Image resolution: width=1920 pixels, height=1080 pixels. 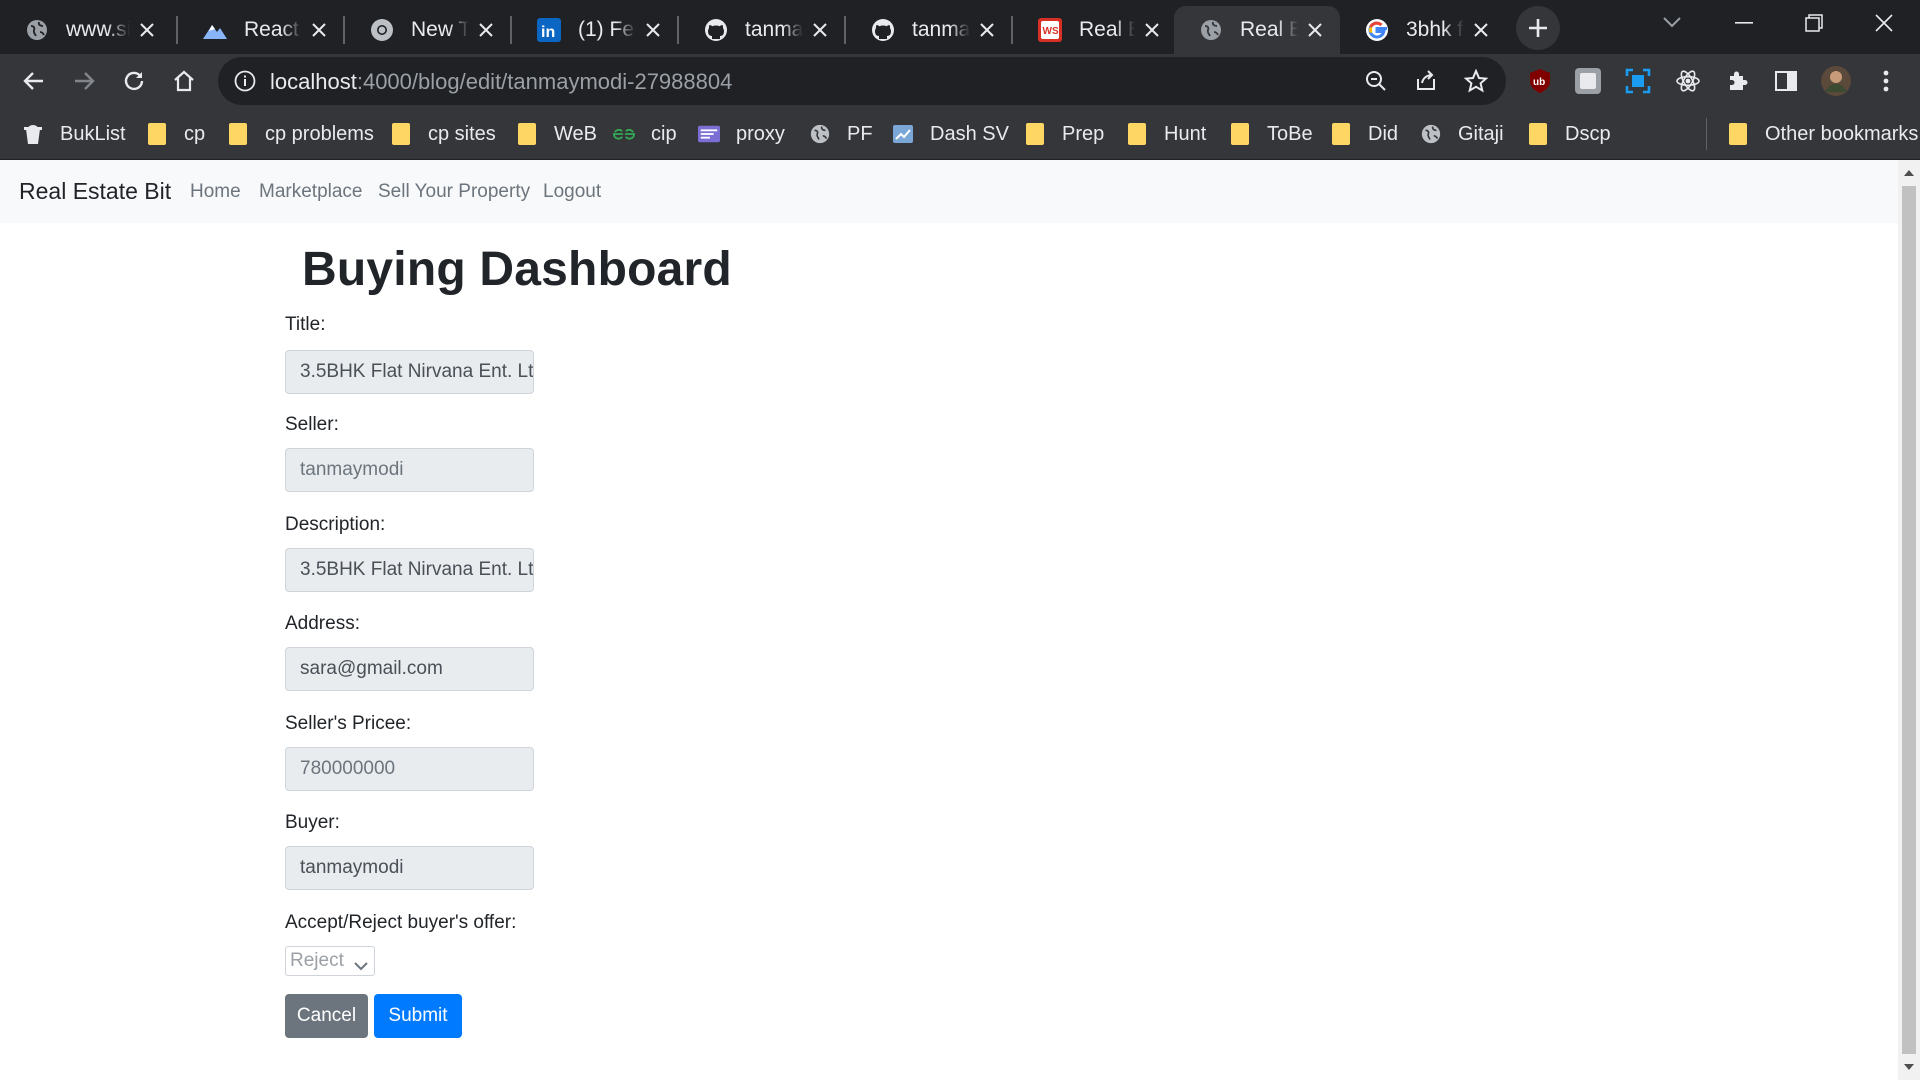 What do you see at coordinates (418, 1016) in the screenshot?
I see `submit-button: Submit` at bounding box center [418, 1016].